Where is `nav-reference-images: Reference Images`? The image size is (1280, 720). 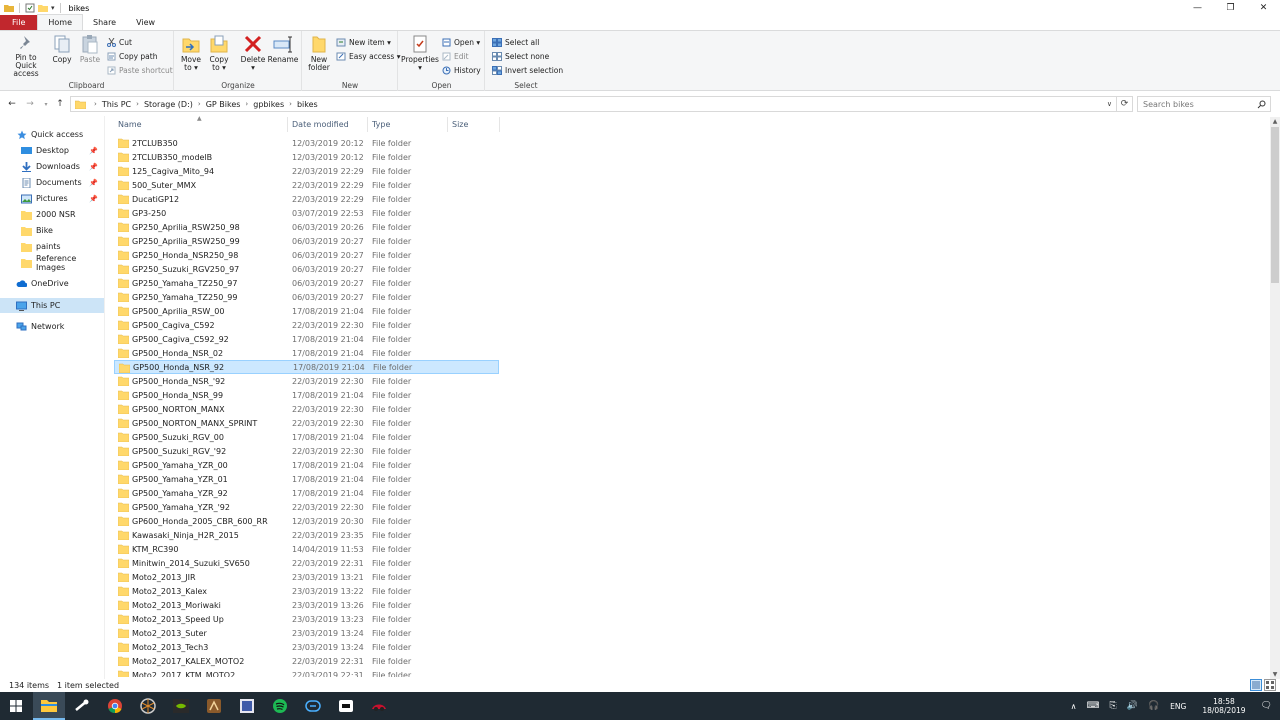
nav-reference-images: Reference Images is located at coordinates (52, 263).